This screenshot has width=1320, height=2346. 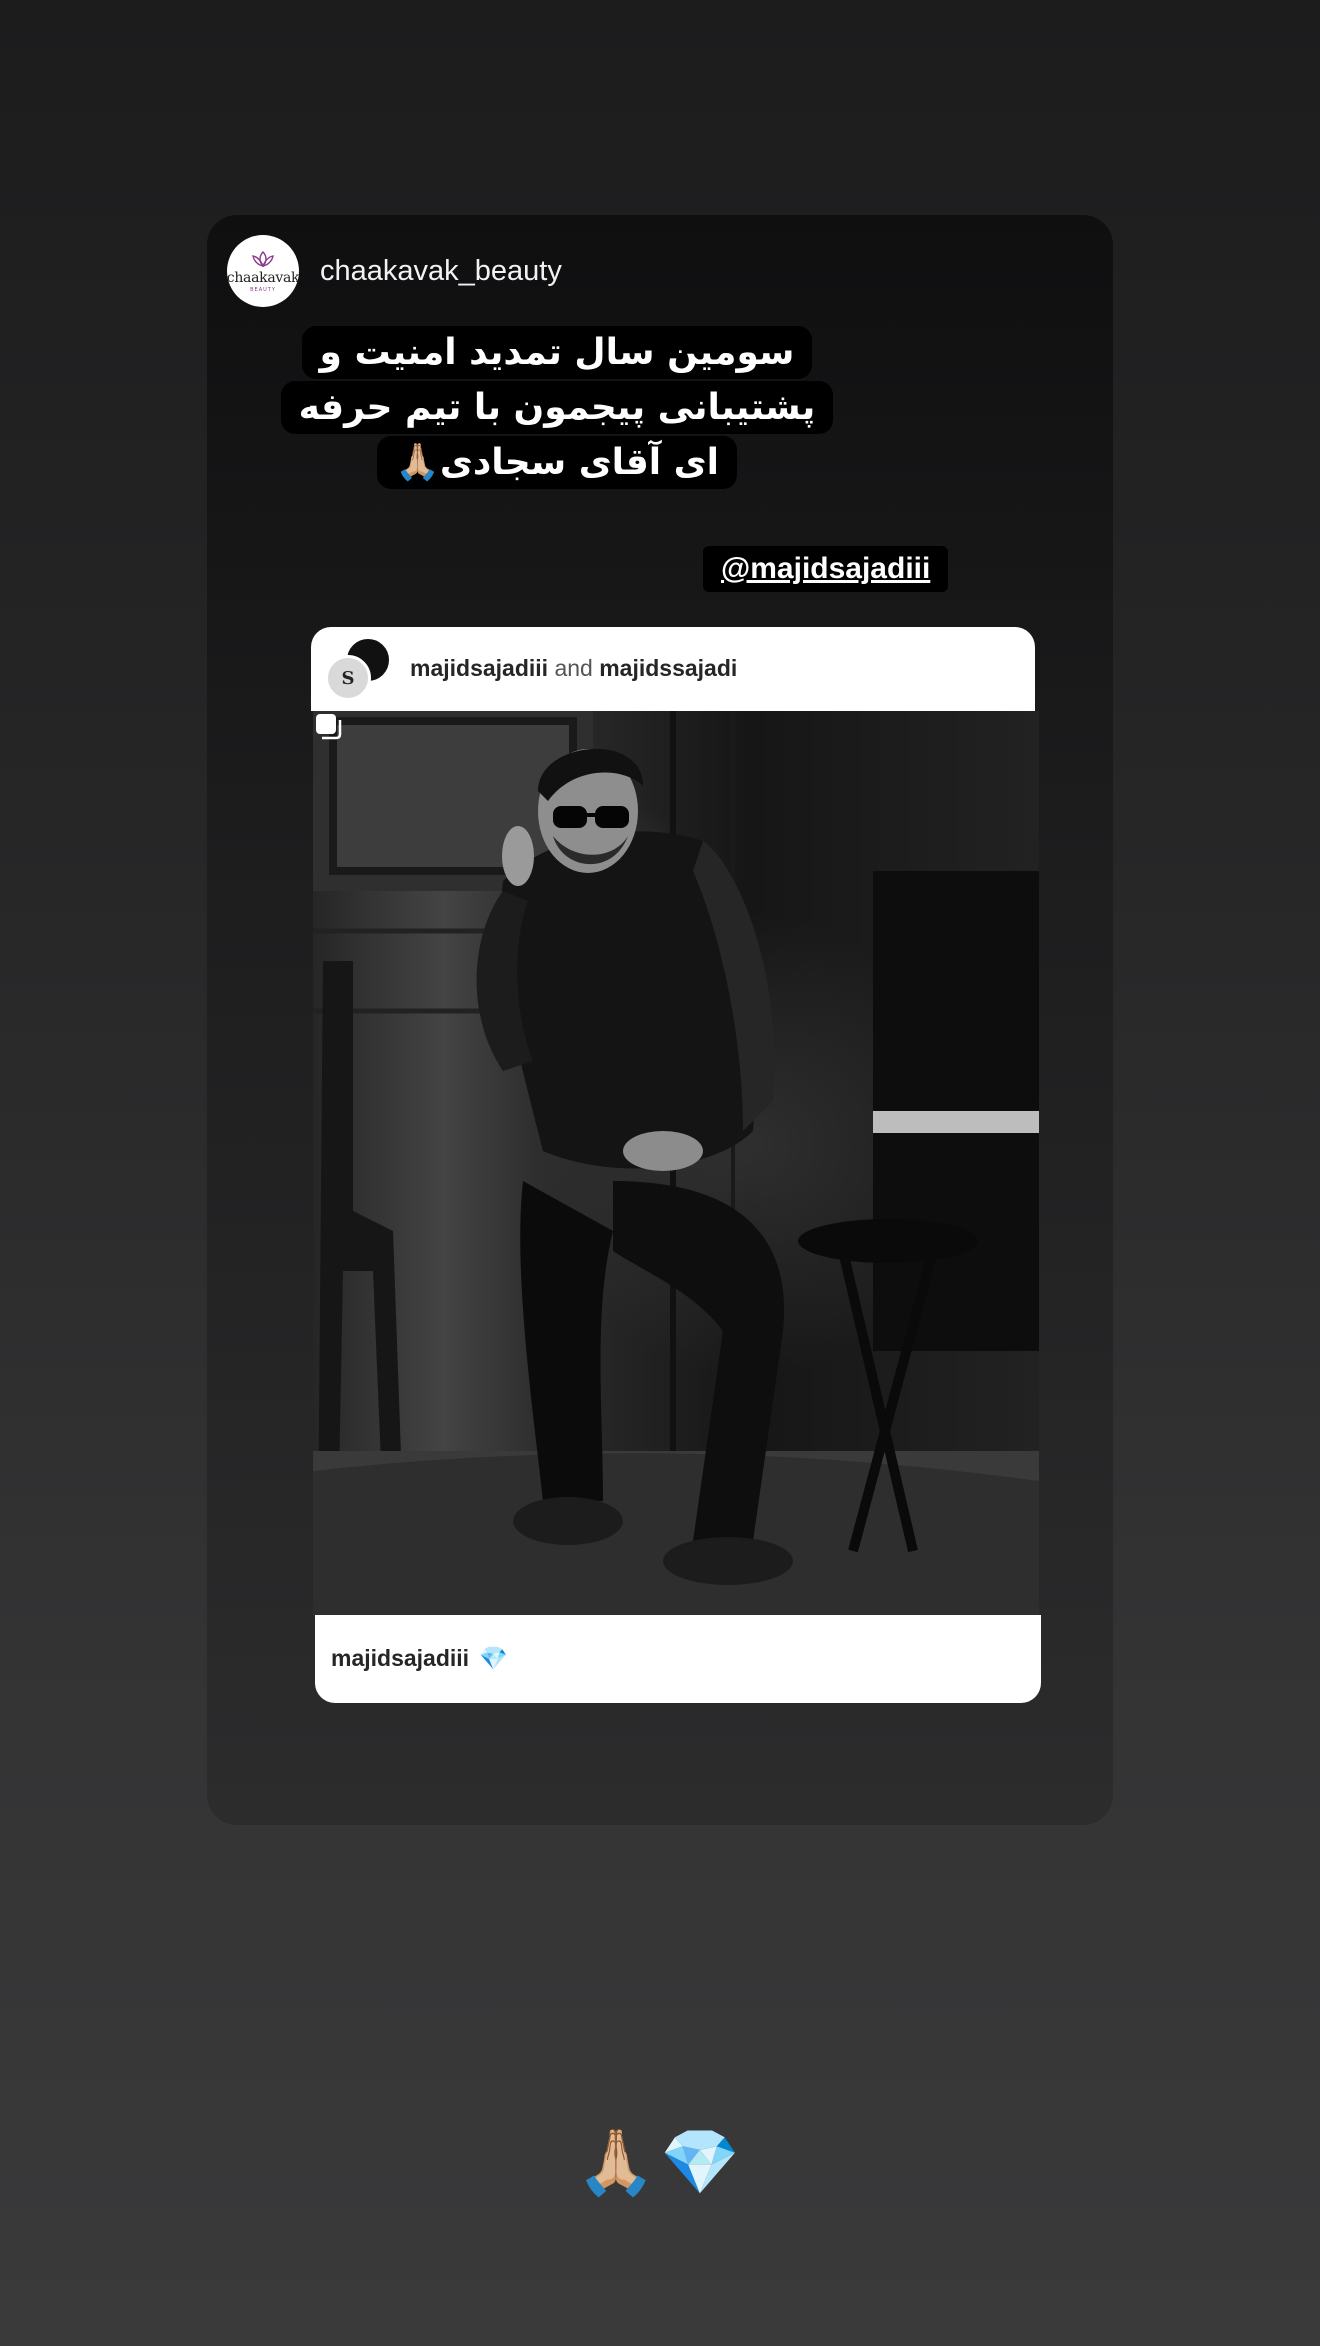 I want to click on post-author-2: majidssajadi, so click(x=668, y=668).